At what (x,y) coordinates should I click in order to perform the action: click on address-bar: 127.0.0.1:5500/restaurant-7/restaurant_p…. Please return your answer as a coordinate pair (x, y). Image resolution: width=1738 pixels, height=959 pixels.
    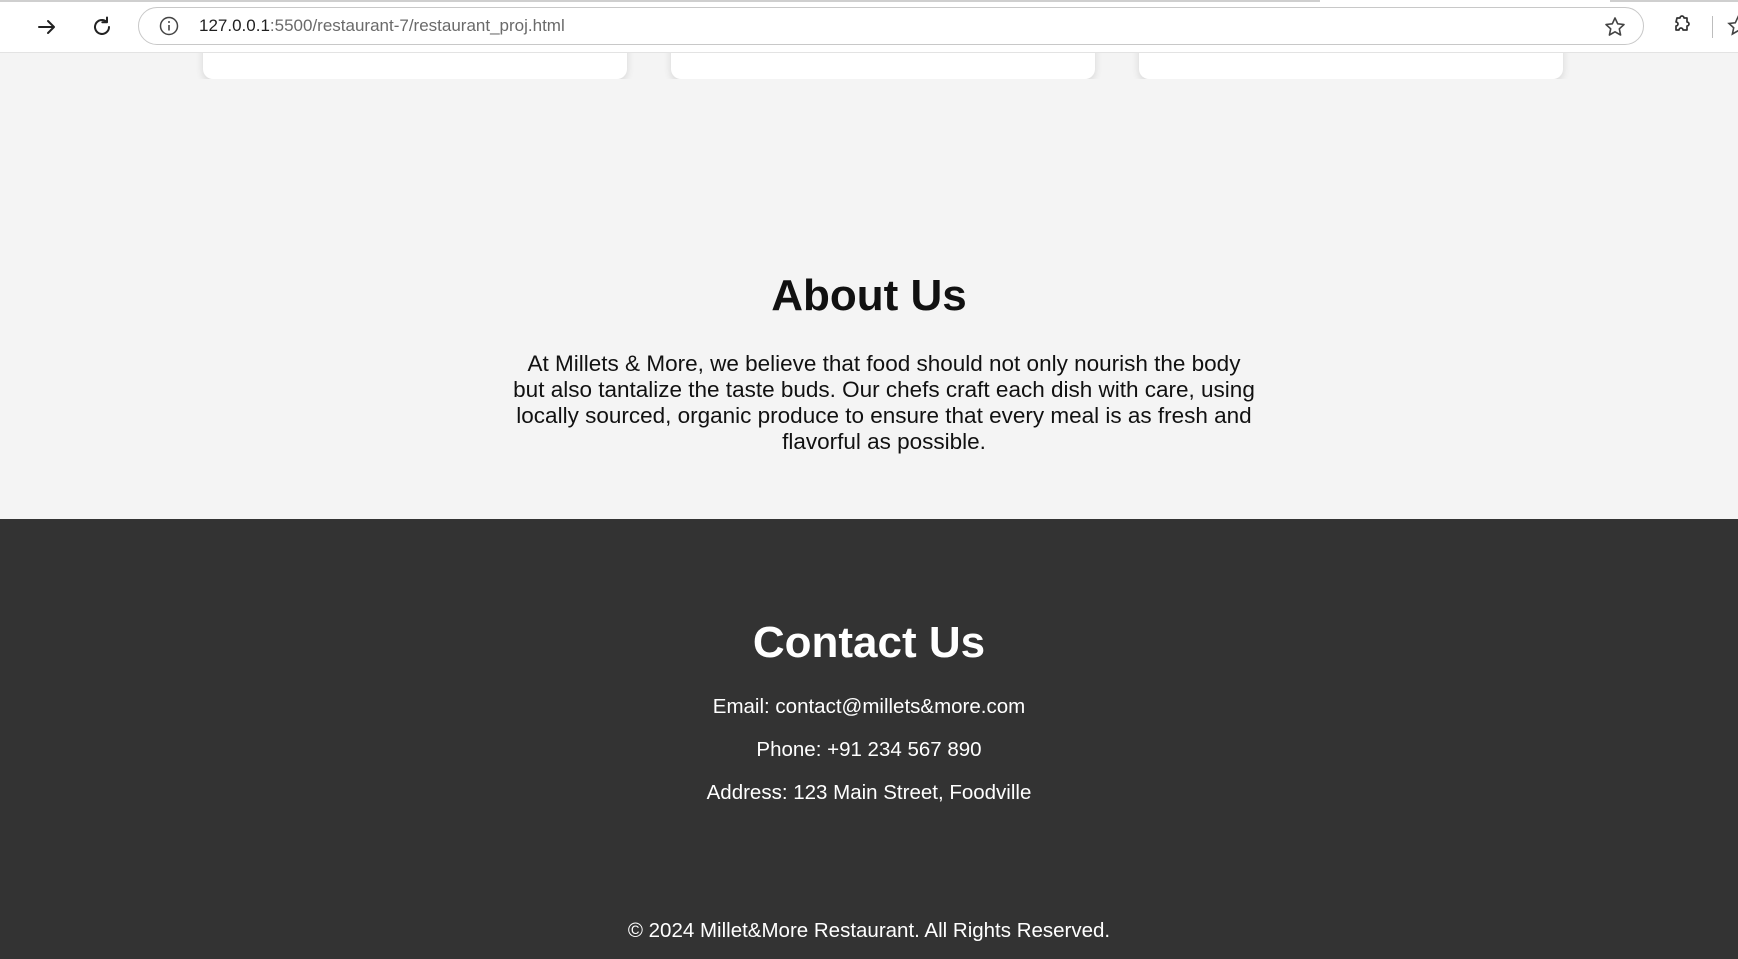
    Looking at the image, I should click on (891, 26).